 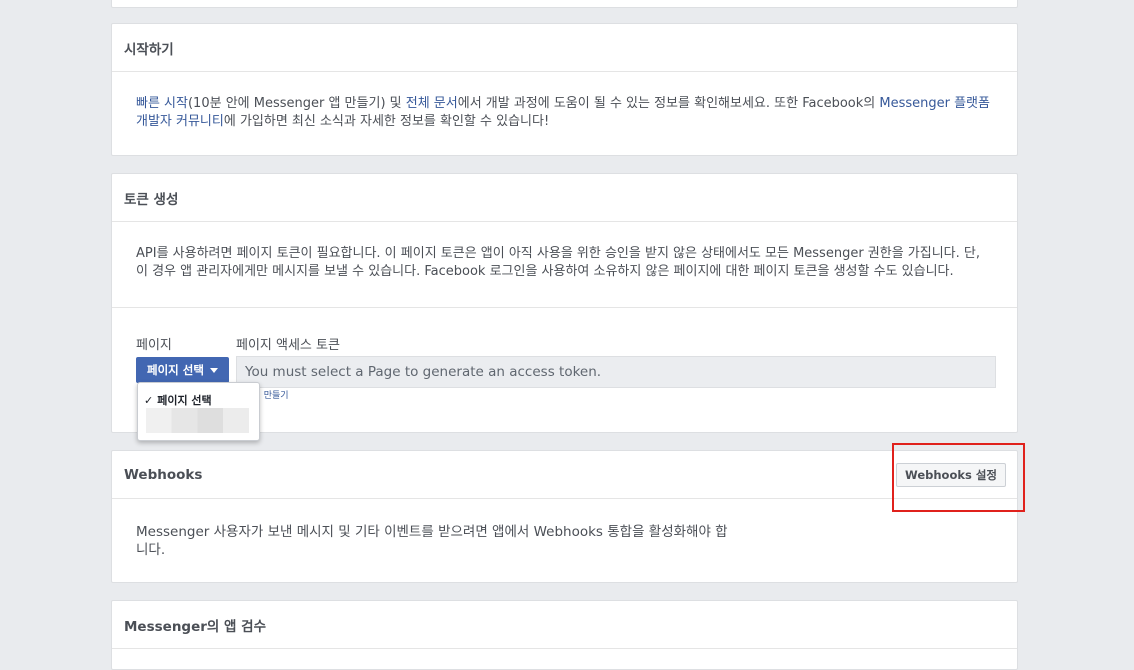 What do you see at coordinates (149, 400) in the screenshot?
I see `checkmark-icon: ✓` at bounding box center [149, 400].